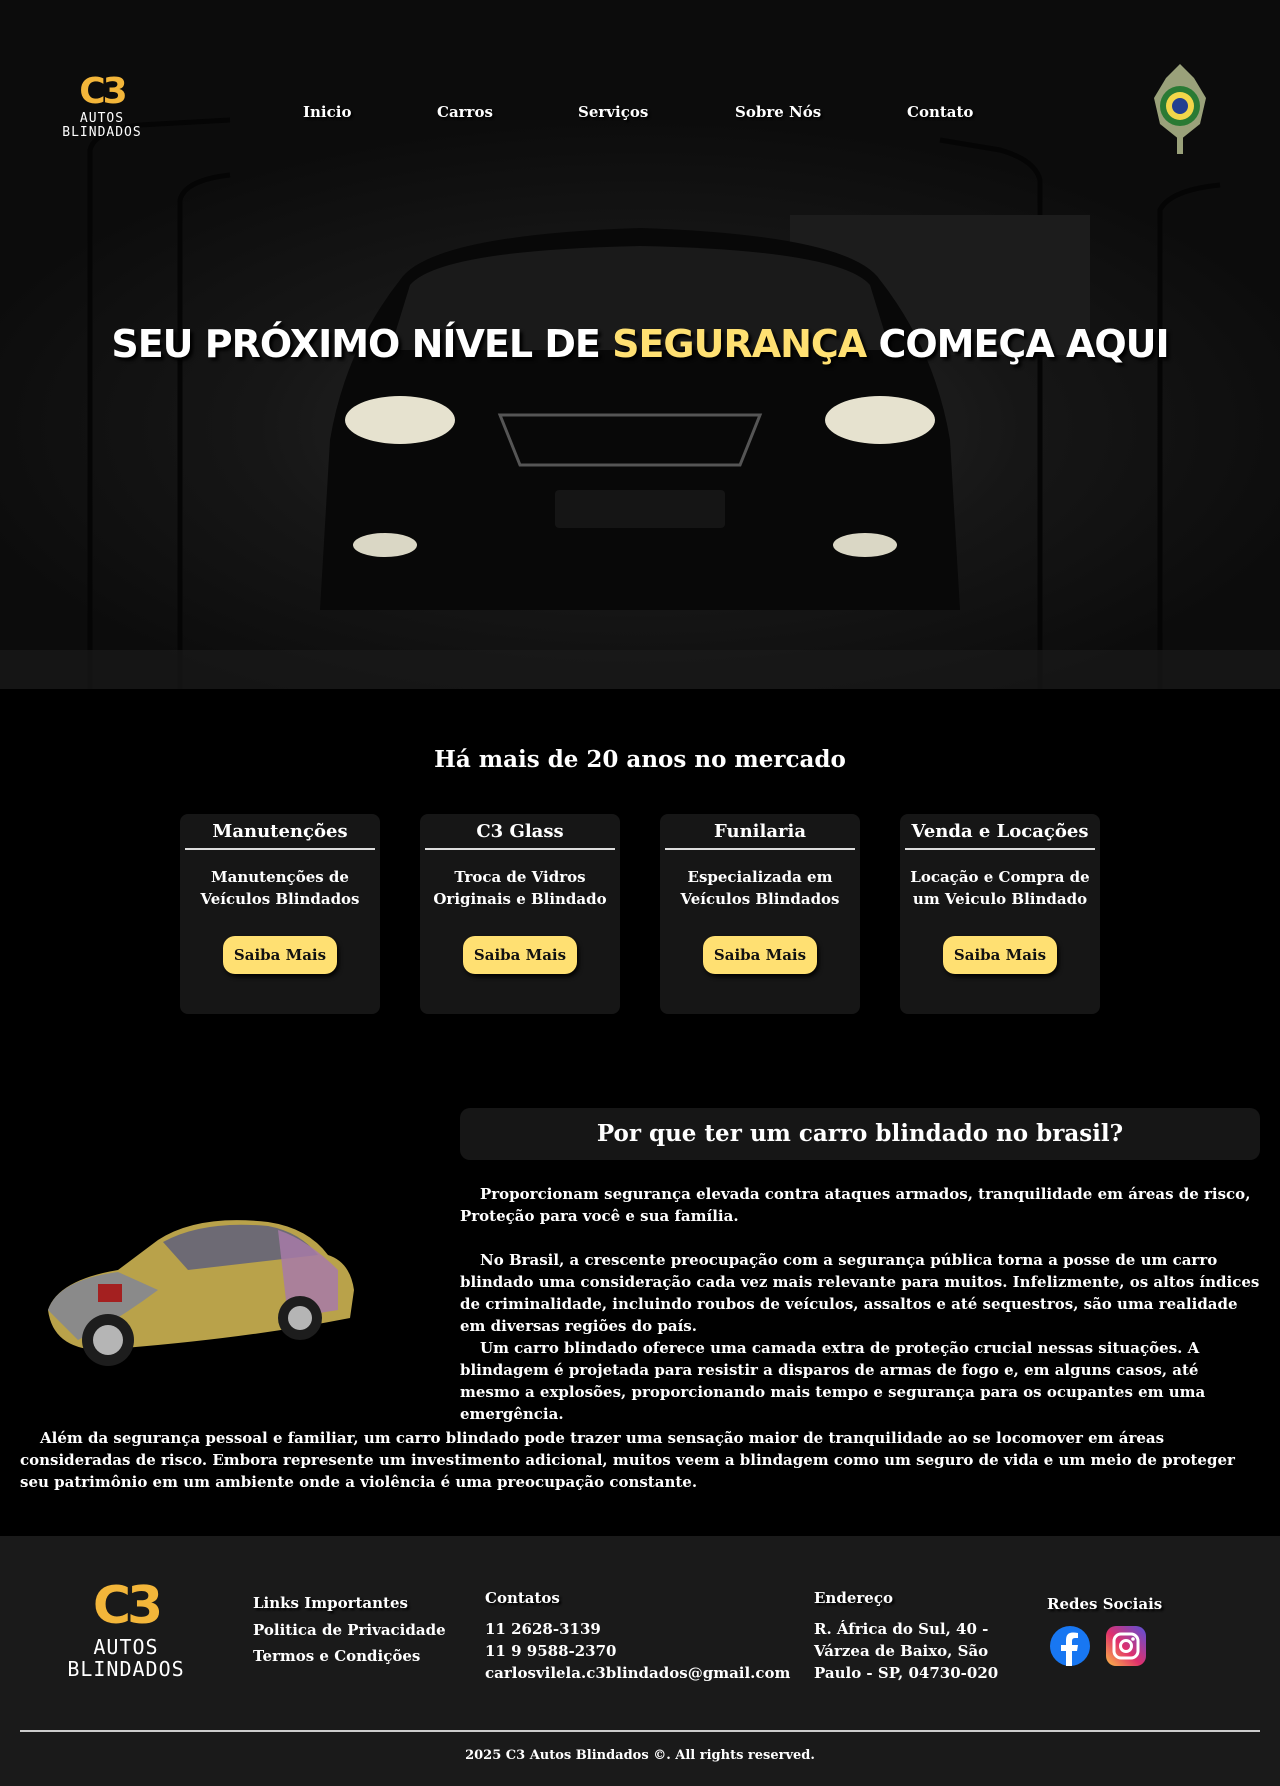 The image size is (1280, 1786). I want to click on footer-links-heading: Links Importantes, so click(330, 1603).